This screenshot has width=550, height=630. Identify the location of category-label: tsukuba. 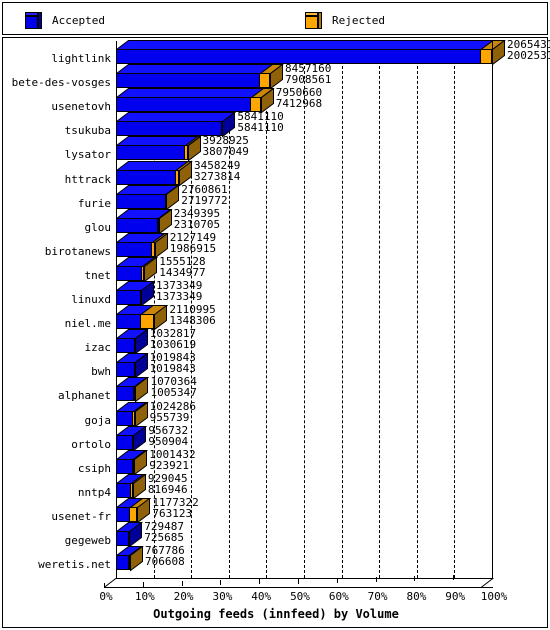
(87, 131).